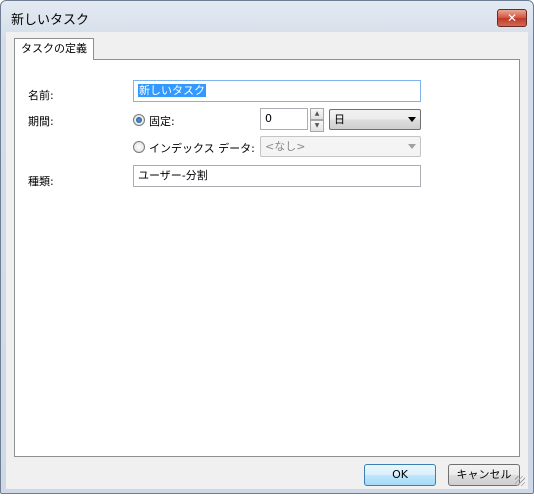  I want to click on window-title: 新しいタスク, so click(50, 20).